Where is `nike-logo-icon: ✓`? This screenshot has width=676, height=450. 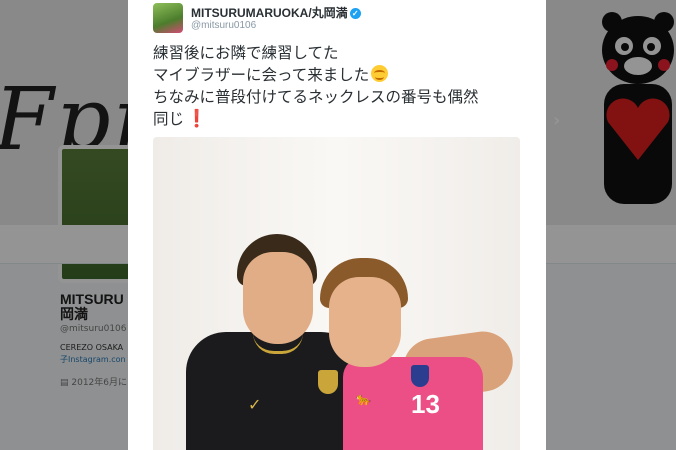
nike-logo-icon: ✓ is located at coordinates (255, 404).